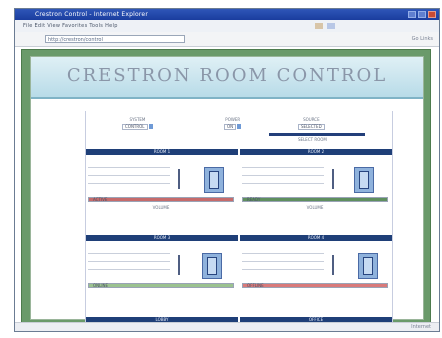 This screenshot has width=442, height=338. Describe the element at coordinates (161, 199) in the screenshot. I see `room-status: ACTIVE` at that location.